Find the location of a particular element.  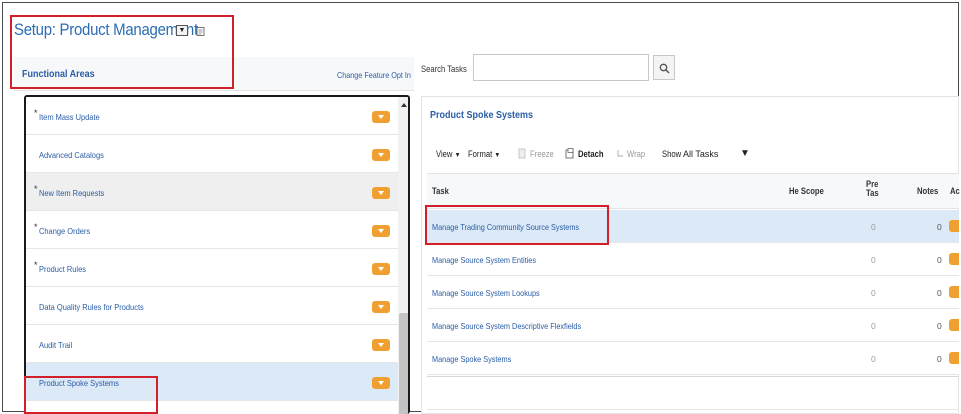

detach-button: Detach is located at coordinates (591, 154).